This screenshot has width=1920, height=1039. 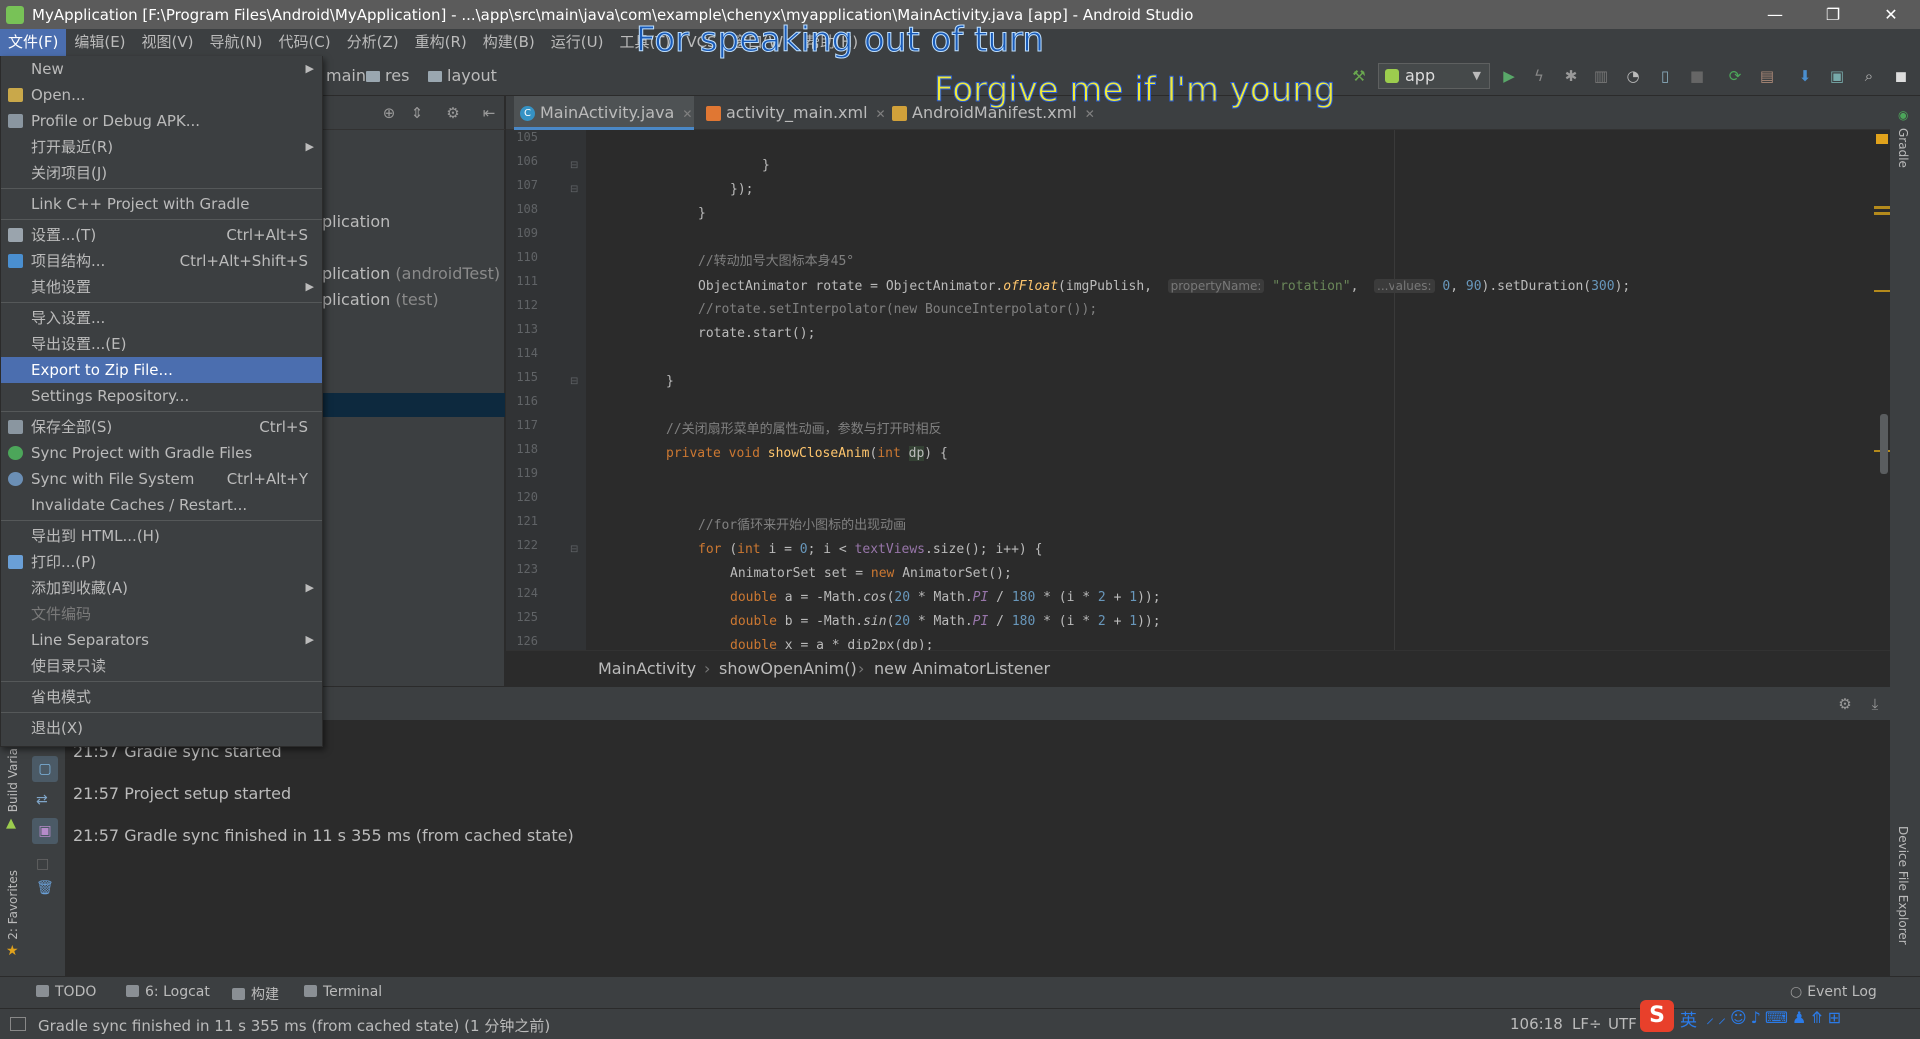 What do you see at coordinates (236, 42) in the screenshot?
I see `menu-navigate: 导航(N)` at bounding box center [236, 42].